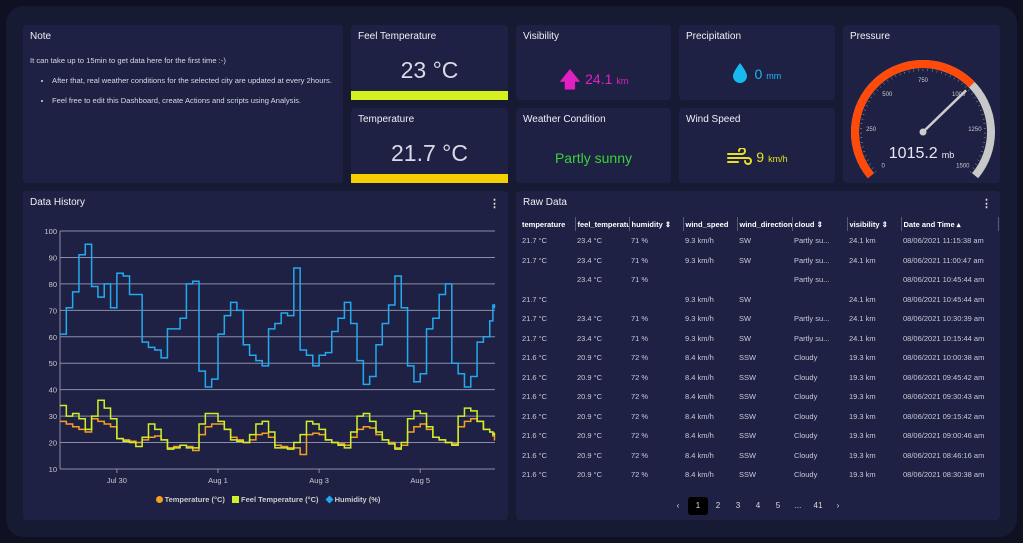 The image size is (1023, 543). What do you see at coordinates (602, 224) in the screenshot?
I see `column-header: feel_temperature` at bounding box center [602, 224].